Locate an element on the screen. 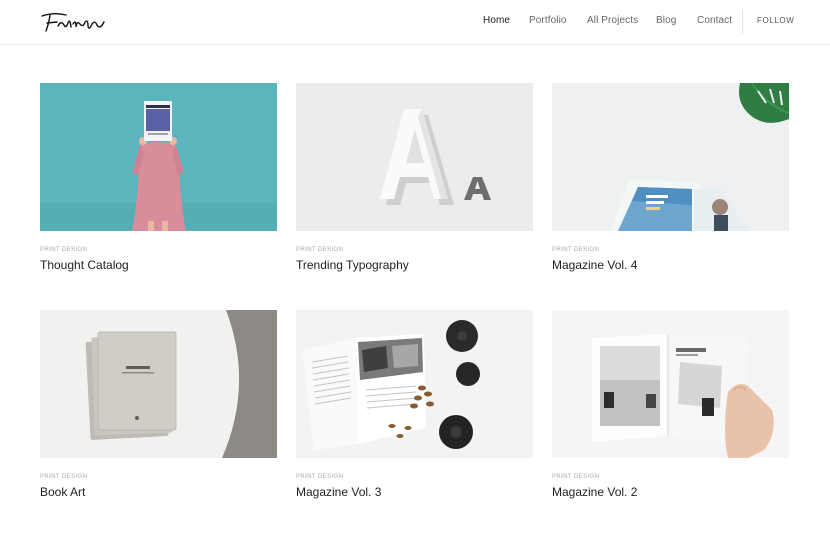  nav-blog: Blog is located at coordinates (666, 20).